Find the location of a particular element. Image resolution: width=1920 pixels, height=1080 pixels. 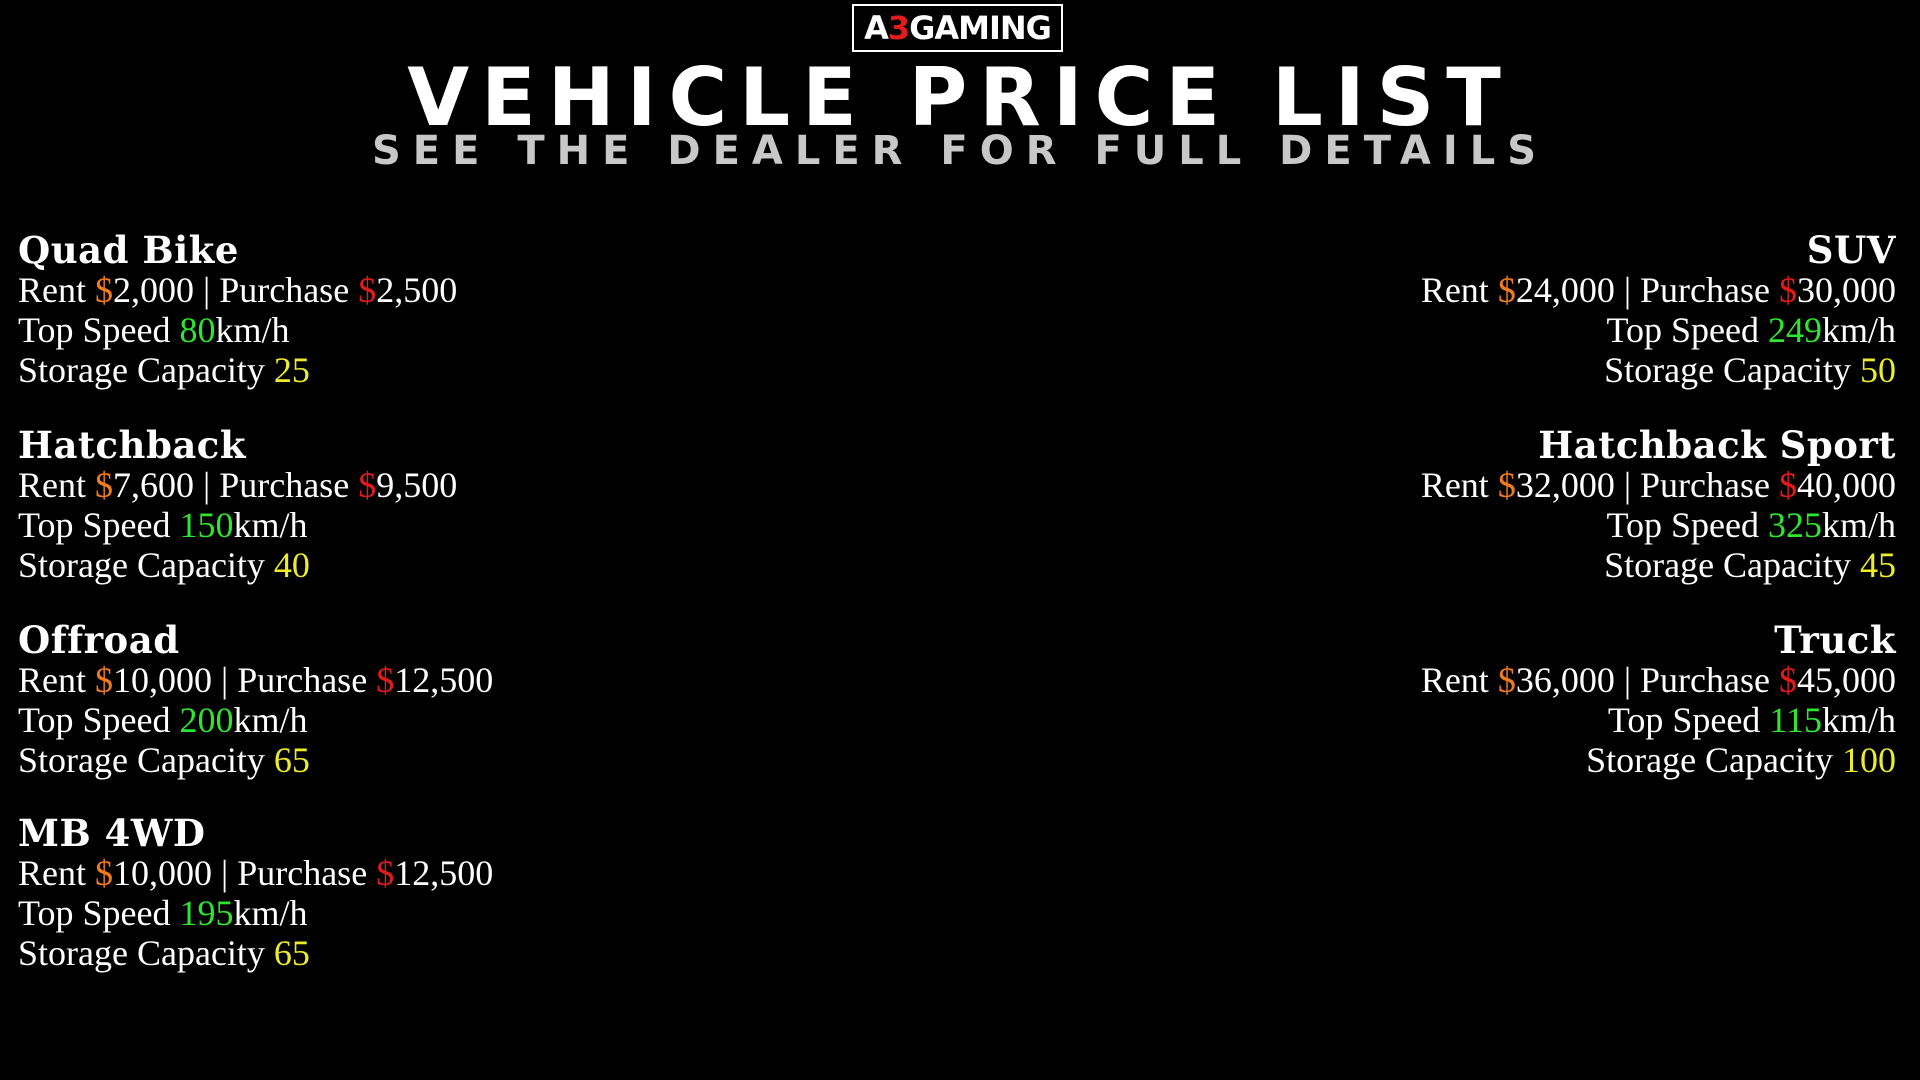

vehicle-speed-line: Top Speed 115km/h is located at coordinates (1751, 720).